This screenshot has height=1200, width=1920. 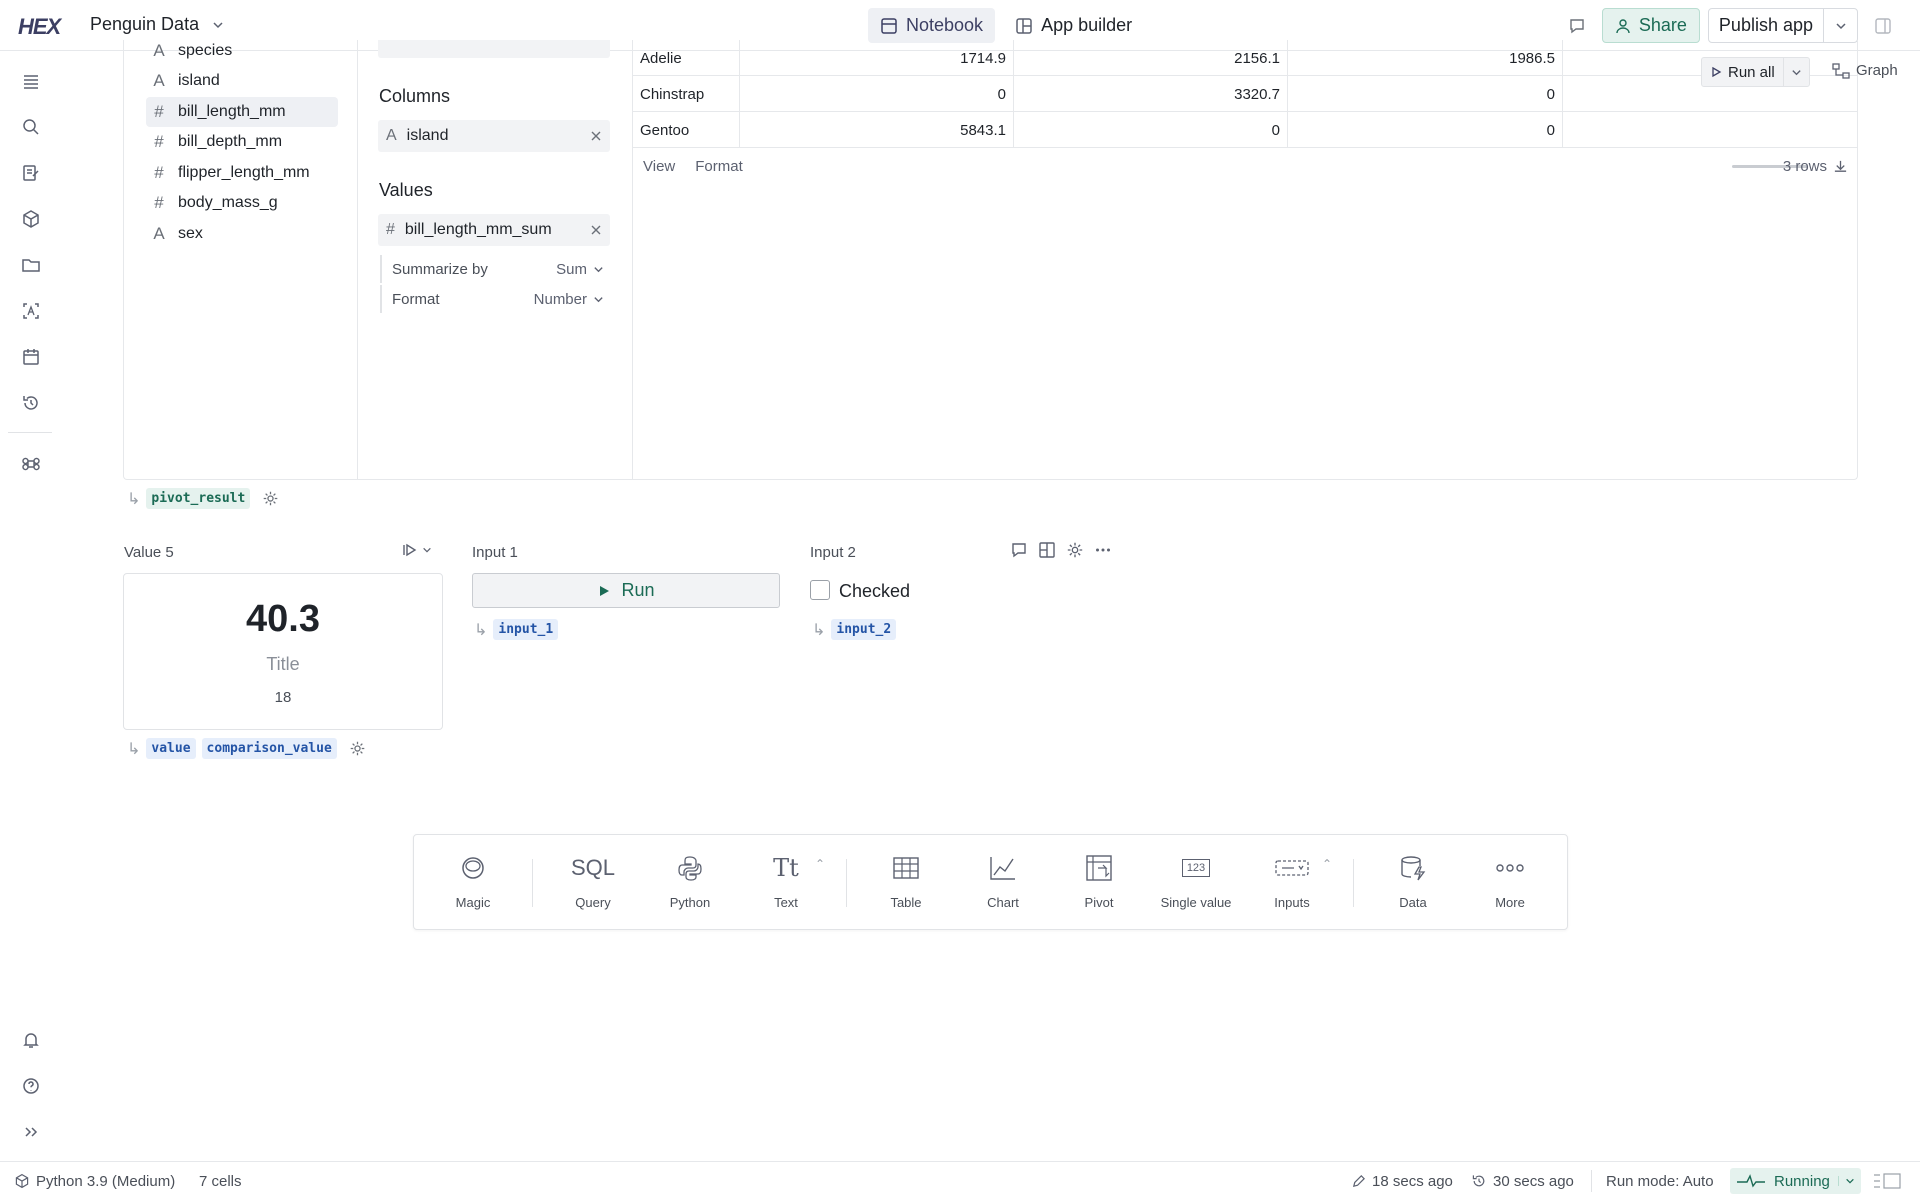 I want to click on add-chart-cell: Chart, so click(x=1003, y=881).